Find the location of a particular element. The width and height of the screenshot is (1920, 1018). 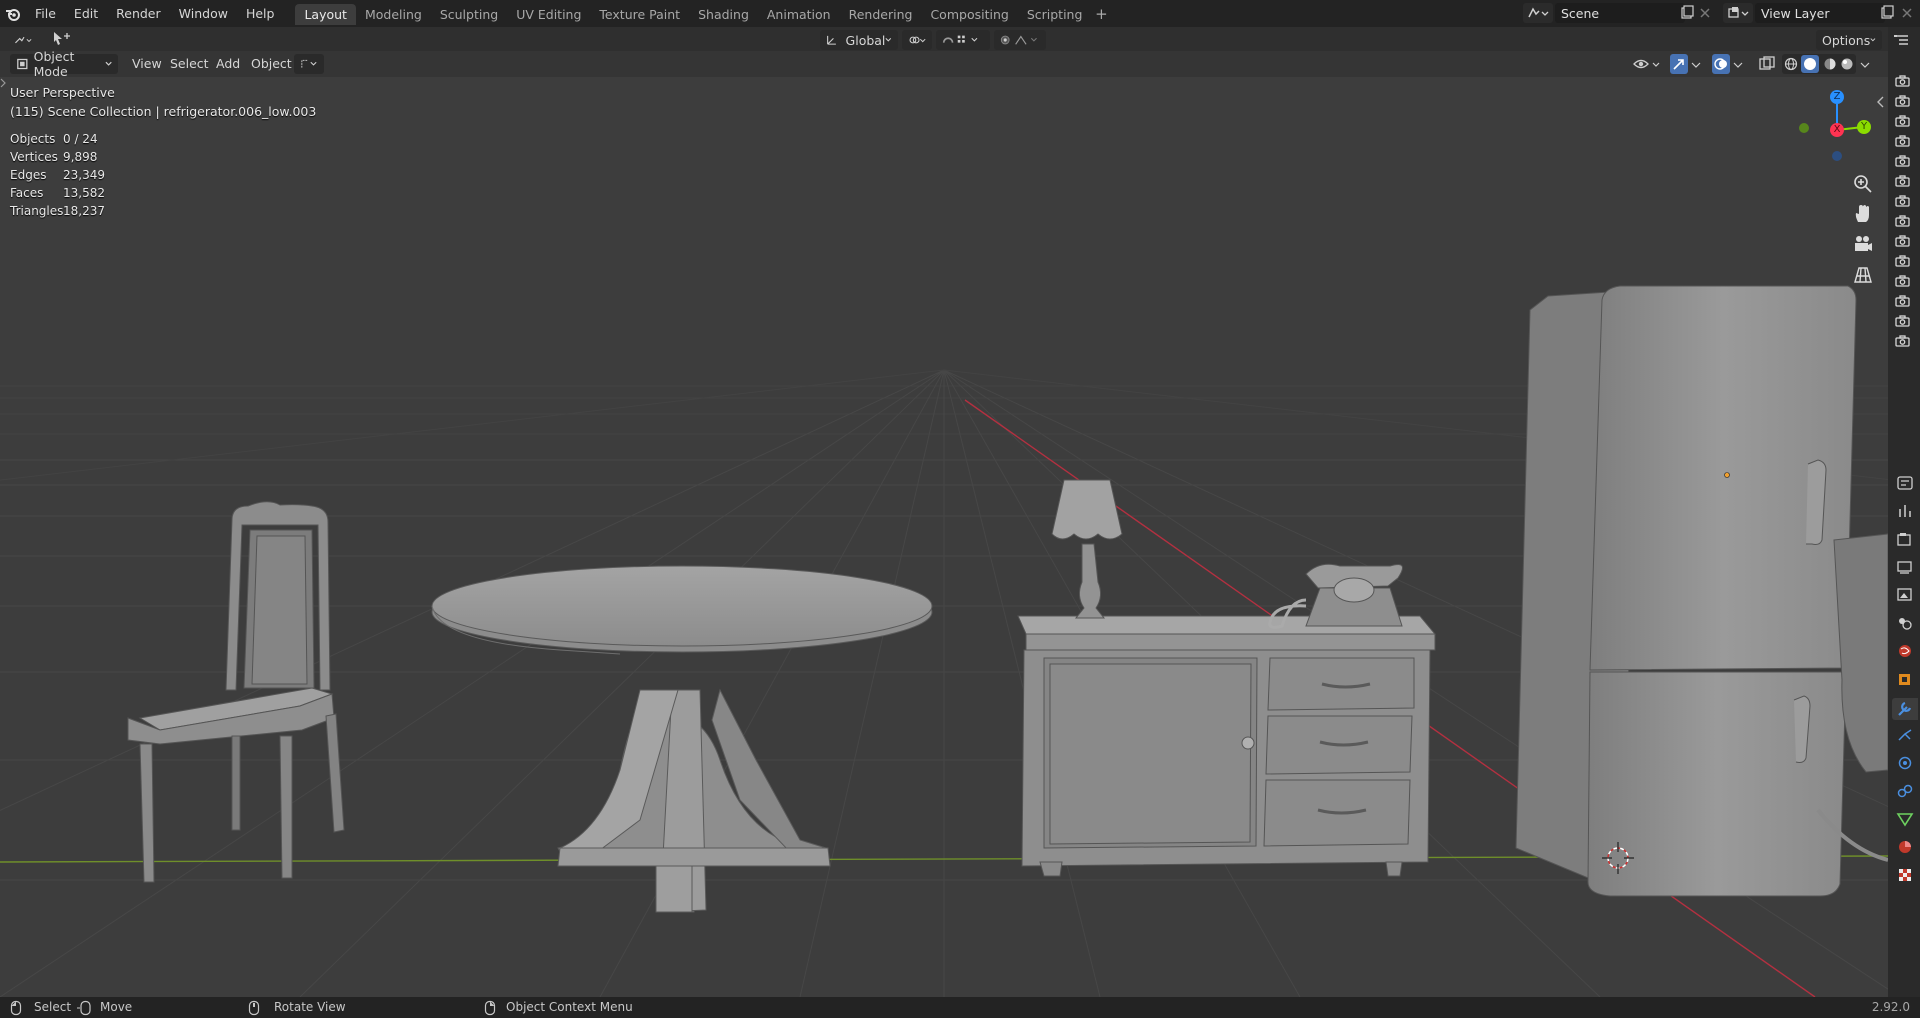

snap-settings is located at coordinates (963, 40).